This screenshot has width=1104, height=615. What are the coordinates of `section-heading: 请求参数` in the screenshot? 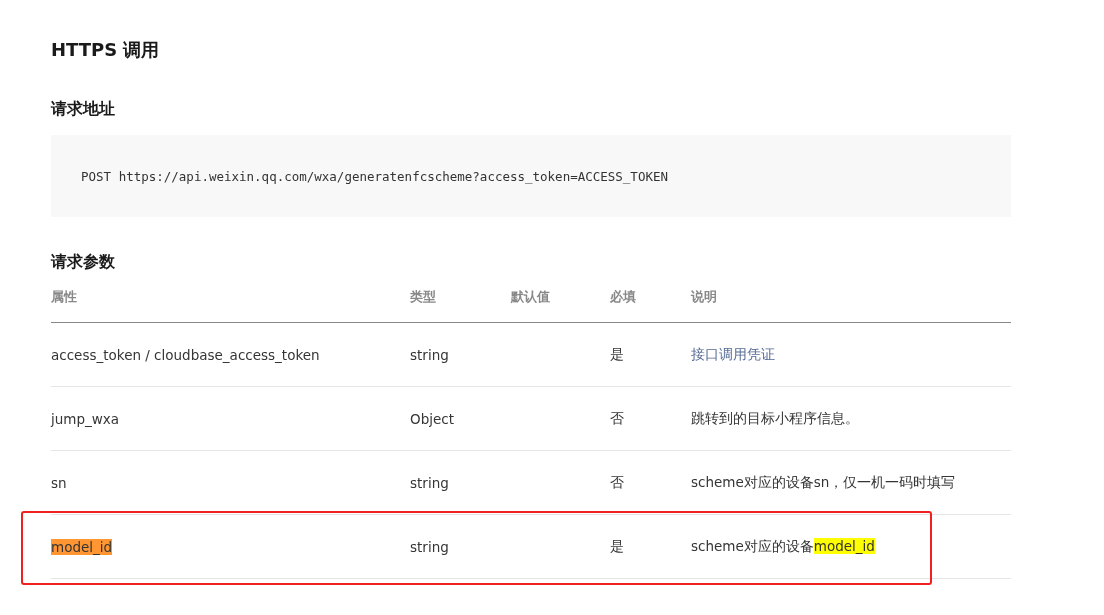 It's located at (83, 262).